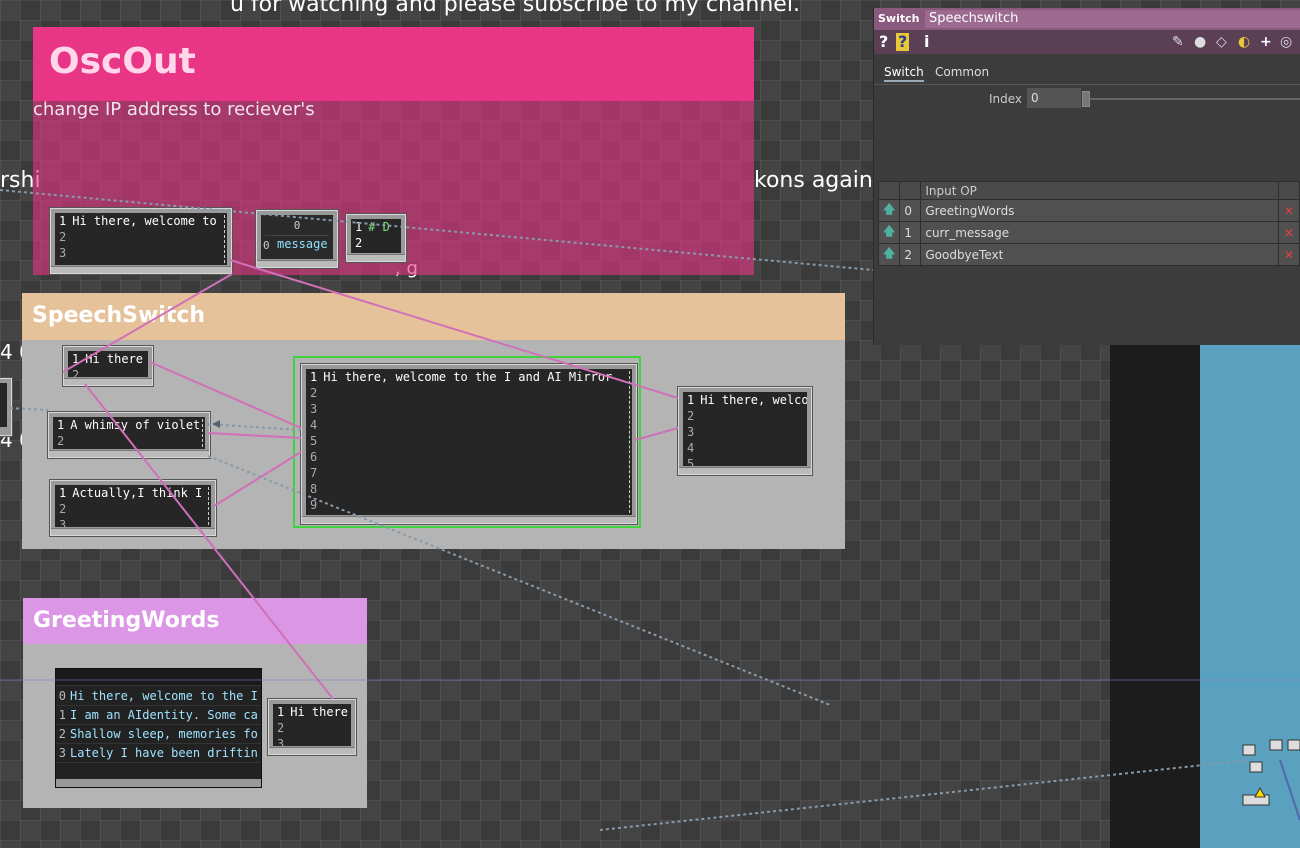 This screenshot has width=1300, height=848. I want to click on script-line: 2, so click(359, 243).